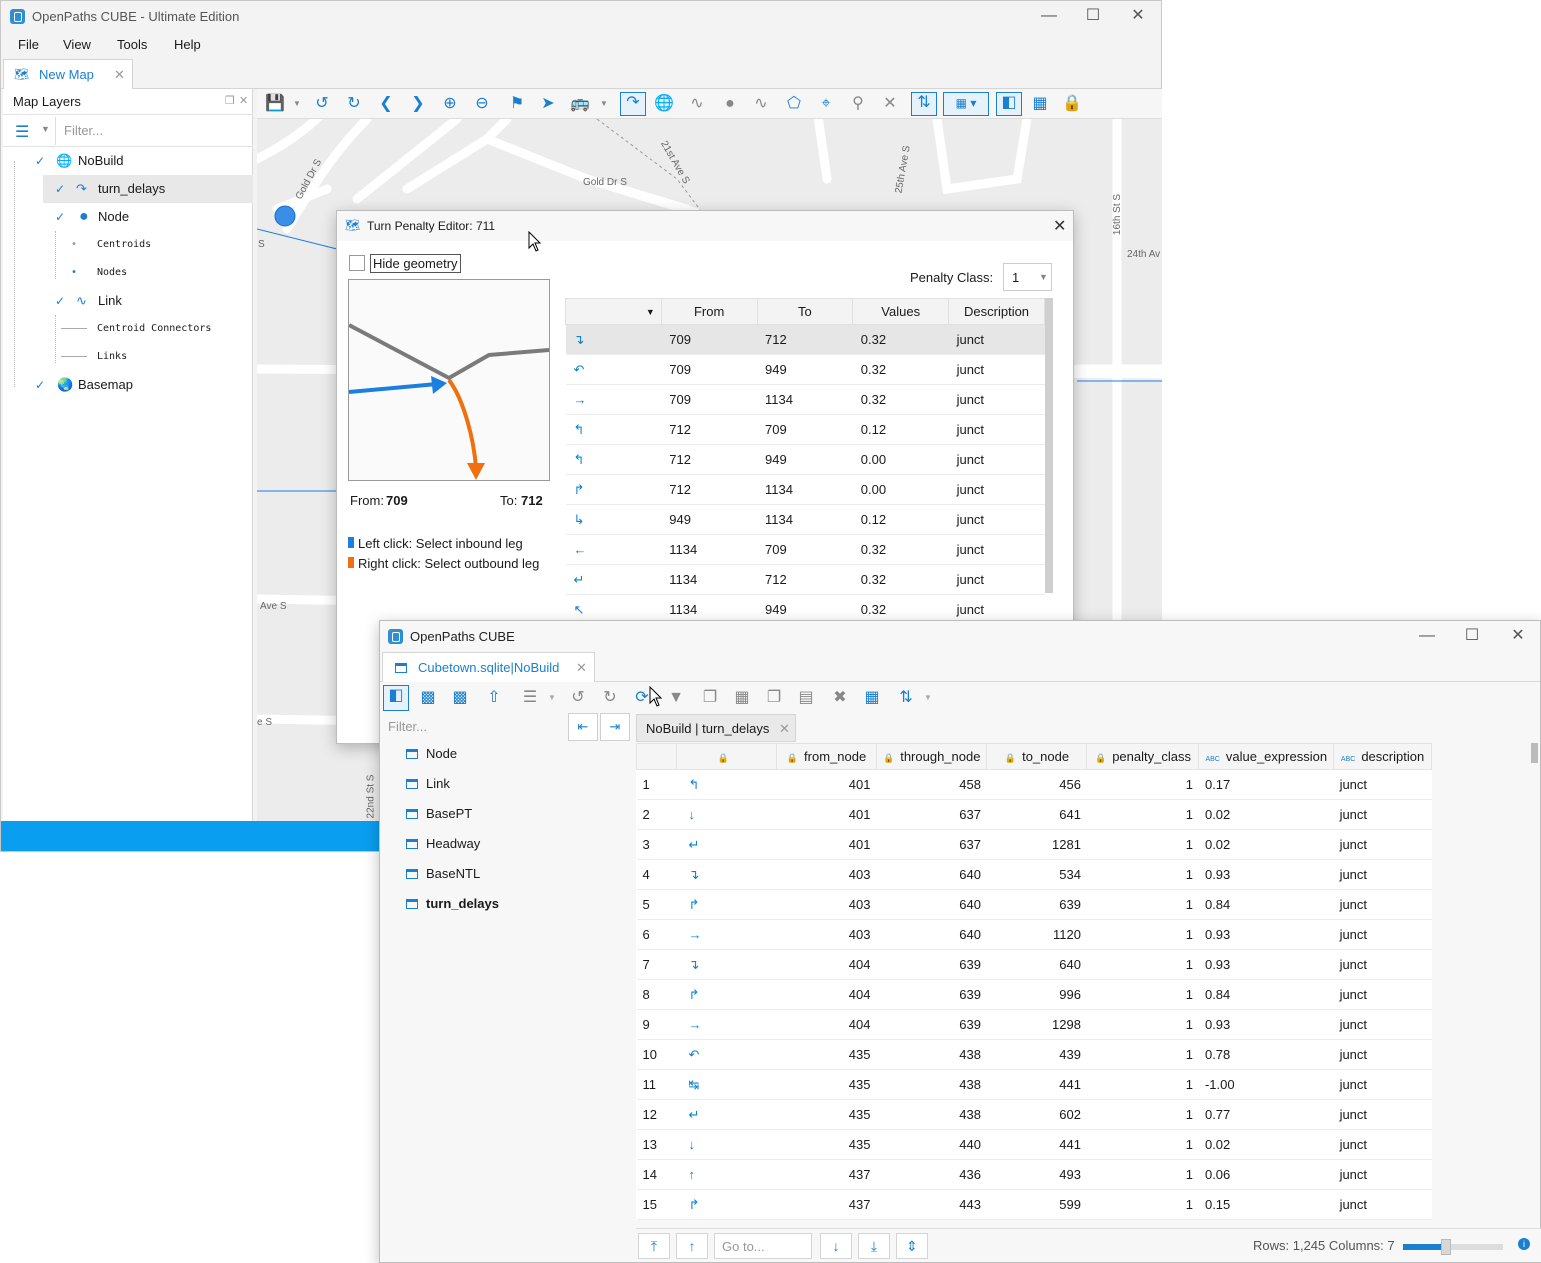 The width and height of the screenshot is (1541, 1263). I want to click on table-row: 5 ↱ 403 640 639 1 0.84 junct, so click(1034, 904).